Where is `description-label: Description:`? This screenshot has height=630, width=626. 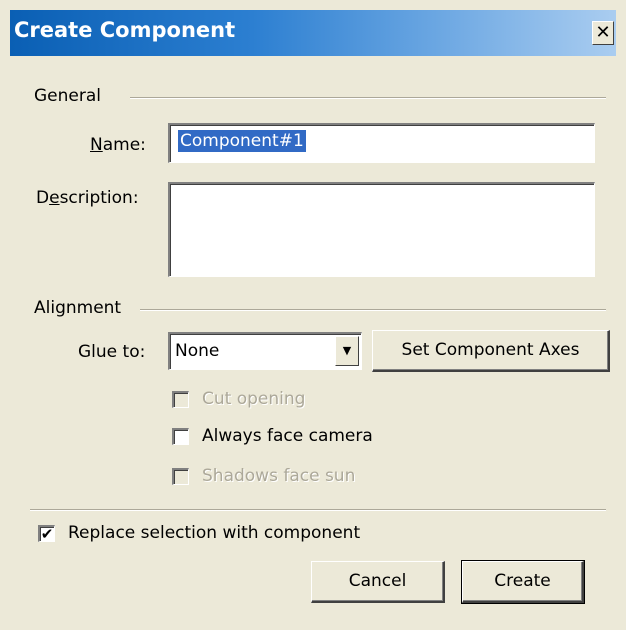 description-label: Description: is located at coordinates (87, 198).